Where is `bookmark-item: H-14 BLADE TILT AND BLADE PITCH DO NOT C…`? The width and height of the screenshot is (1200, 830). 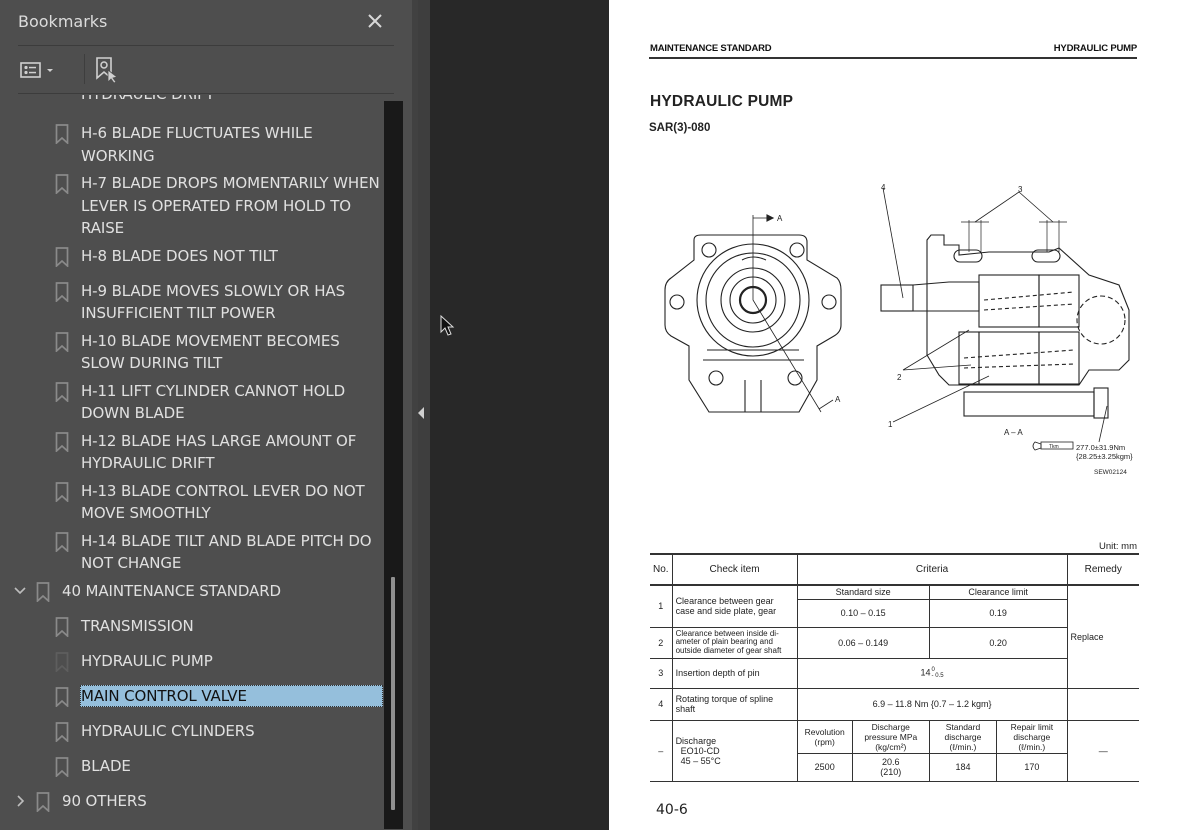 bookmark-item: H-14 BLADE TILT AND BLADE PITCH DO NOT C… is located at coordinates (192, 552).